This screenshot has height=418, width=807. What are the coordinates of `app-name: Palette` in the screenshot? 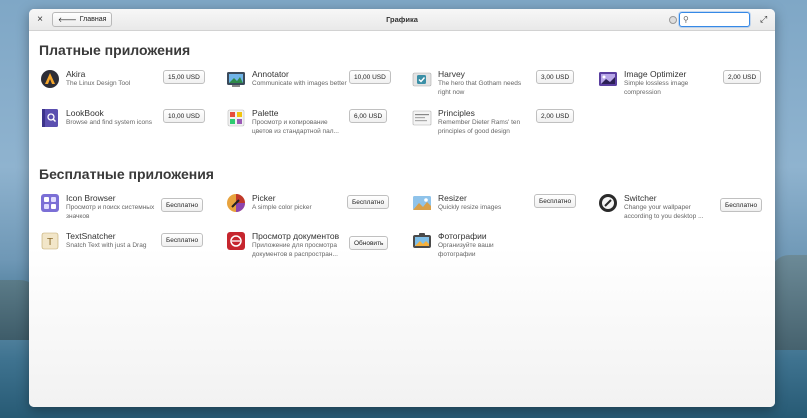 It's located at (265, 113).